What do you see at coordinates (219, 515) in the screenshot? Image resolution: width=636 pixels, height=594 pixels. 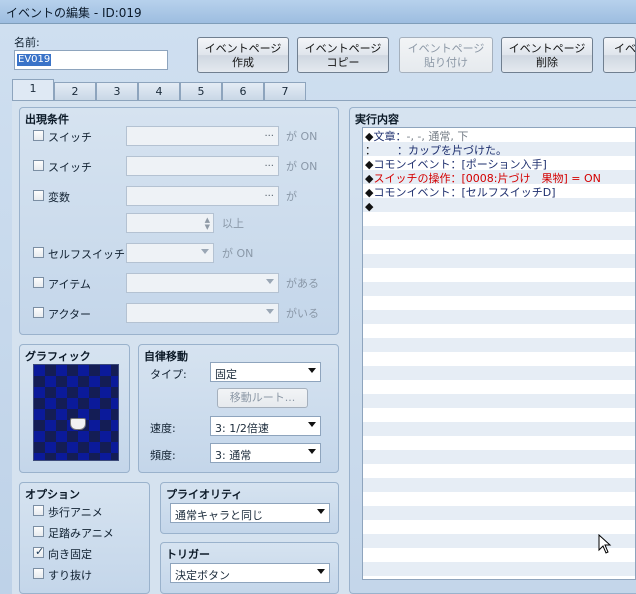 I see `priority-value: 通常キャラと同じ` at bounding box center [219, 515].